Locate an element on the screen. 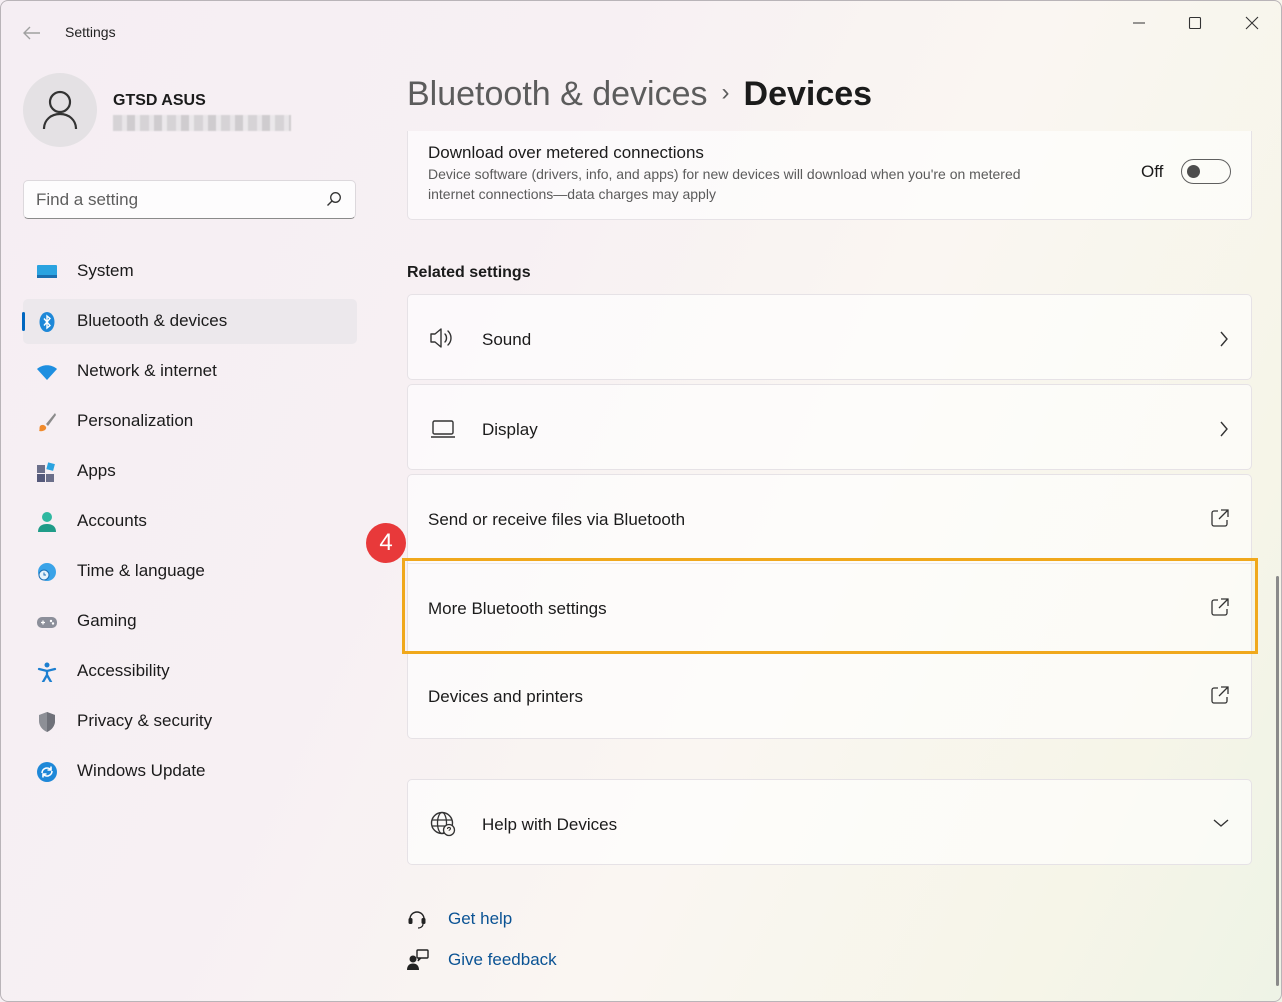 This screenshot has width=1282, height=1002. maximize-button is located at coordinates (1195, 23).